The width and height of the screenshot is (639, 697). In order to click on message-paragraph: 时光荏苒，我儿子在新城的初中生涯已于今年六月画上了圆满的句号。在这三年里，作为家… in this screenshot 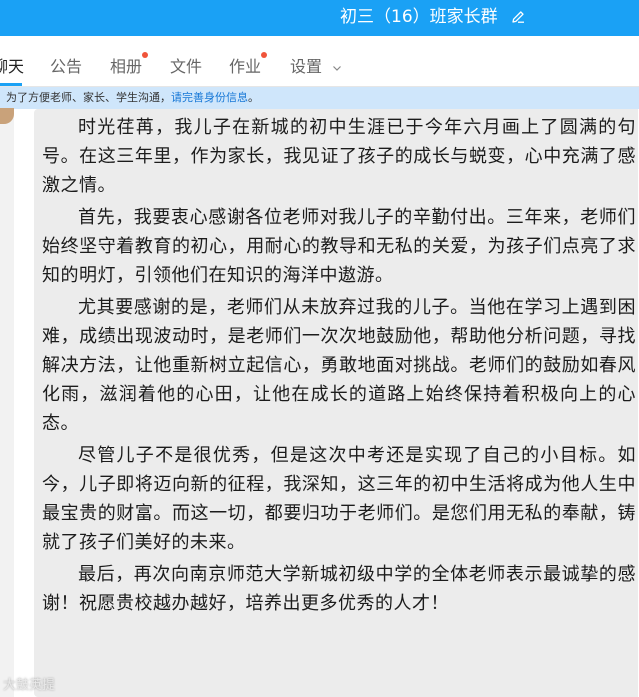, I will do `click(339, 156)`.